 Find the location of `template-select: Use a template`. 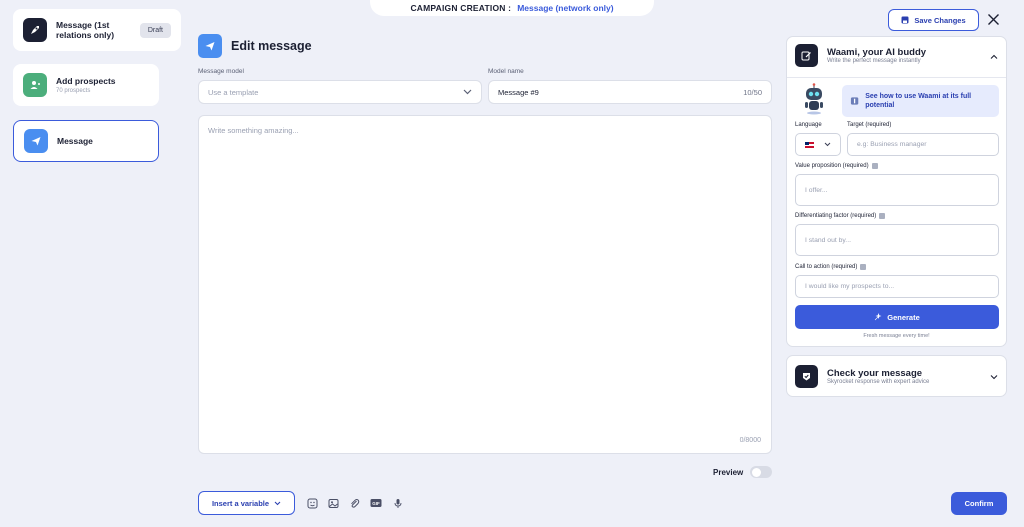

template-select: Use a template is located at coordinates (340, 92).